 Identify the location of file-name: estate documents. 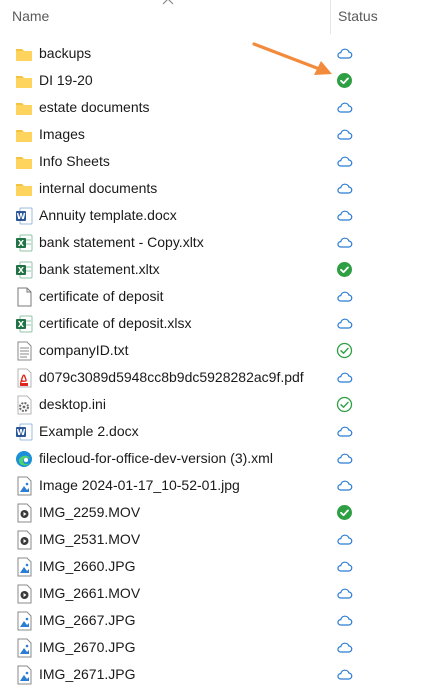
(94, 107).